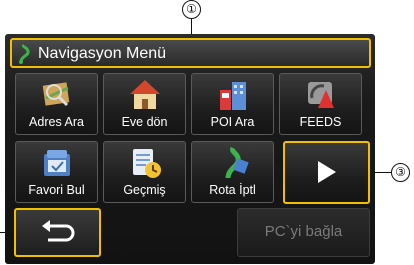 This screenshot has width=414, height=265. What do you see at coordinates (144, 122) in the screenshot?
I see `menu-item-label: Eve dön` at bounding box center [144, 122].